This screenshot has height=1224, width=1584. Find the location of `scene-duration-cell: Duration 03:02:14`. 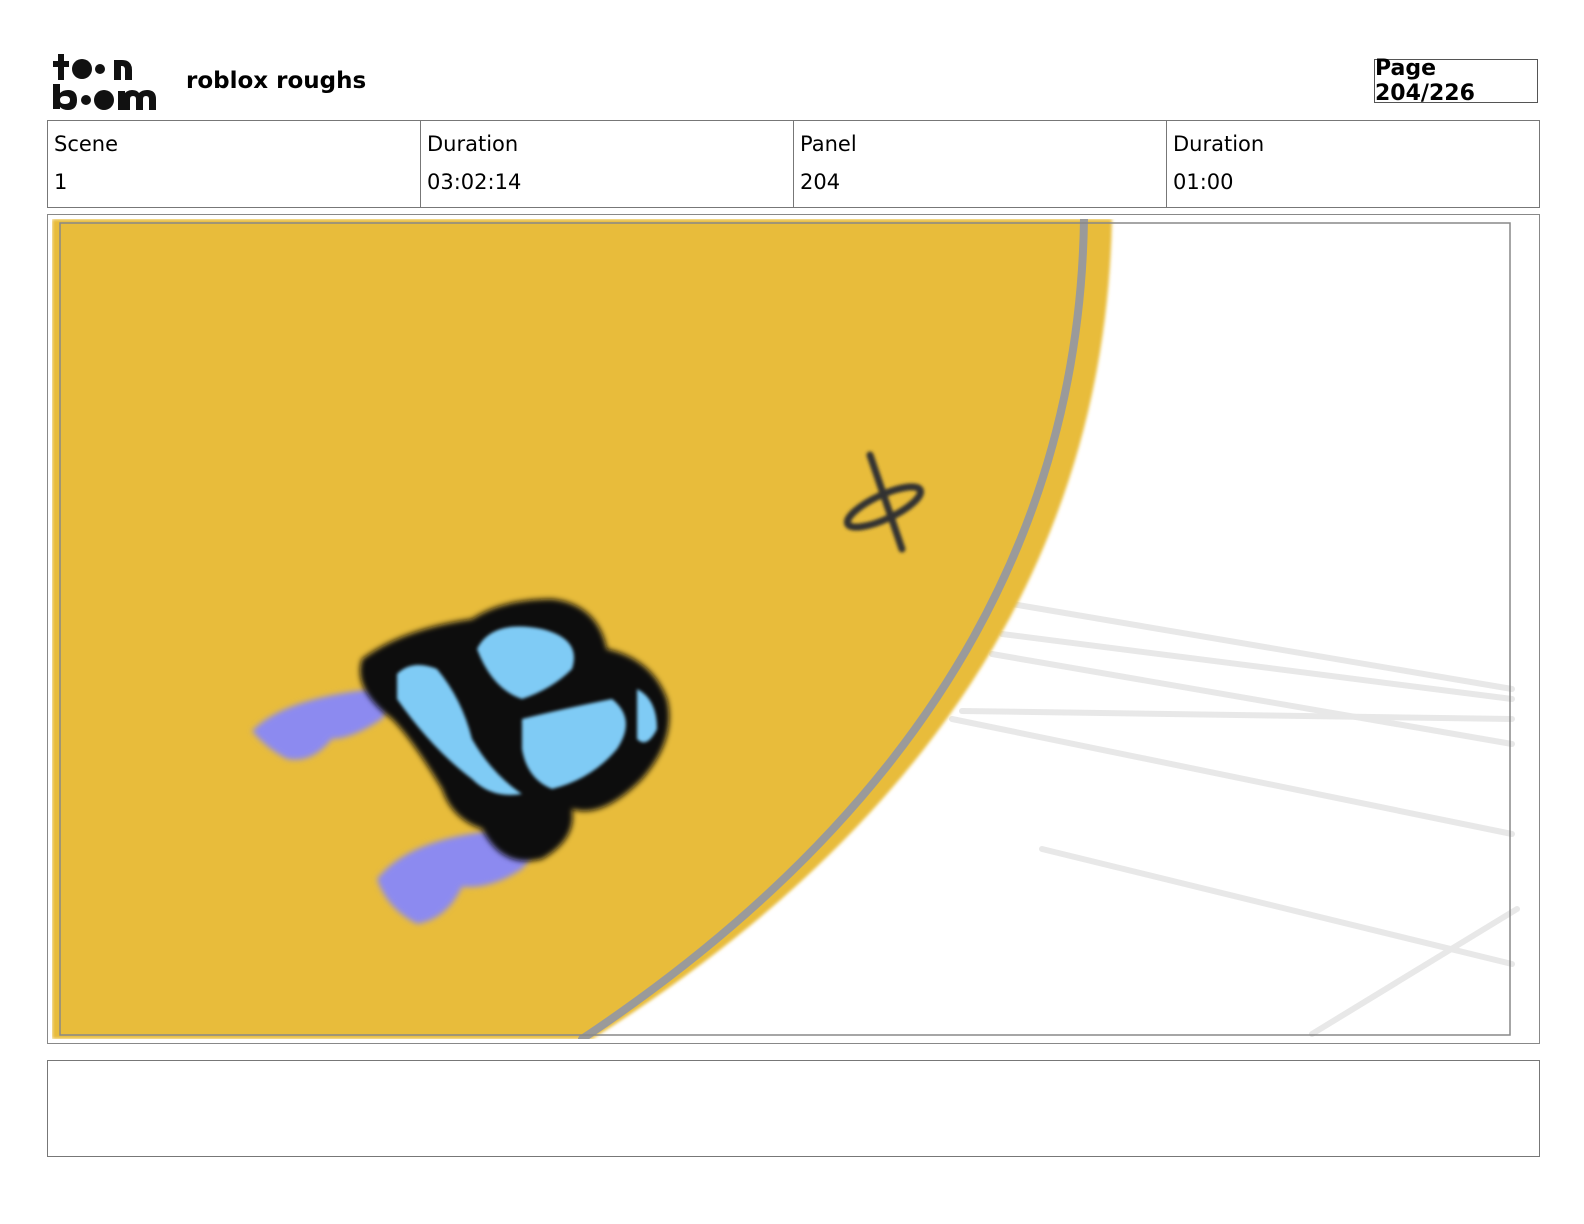

scene-duration-cell: Duration 03:02:14 is located at coordinates (607, 164).